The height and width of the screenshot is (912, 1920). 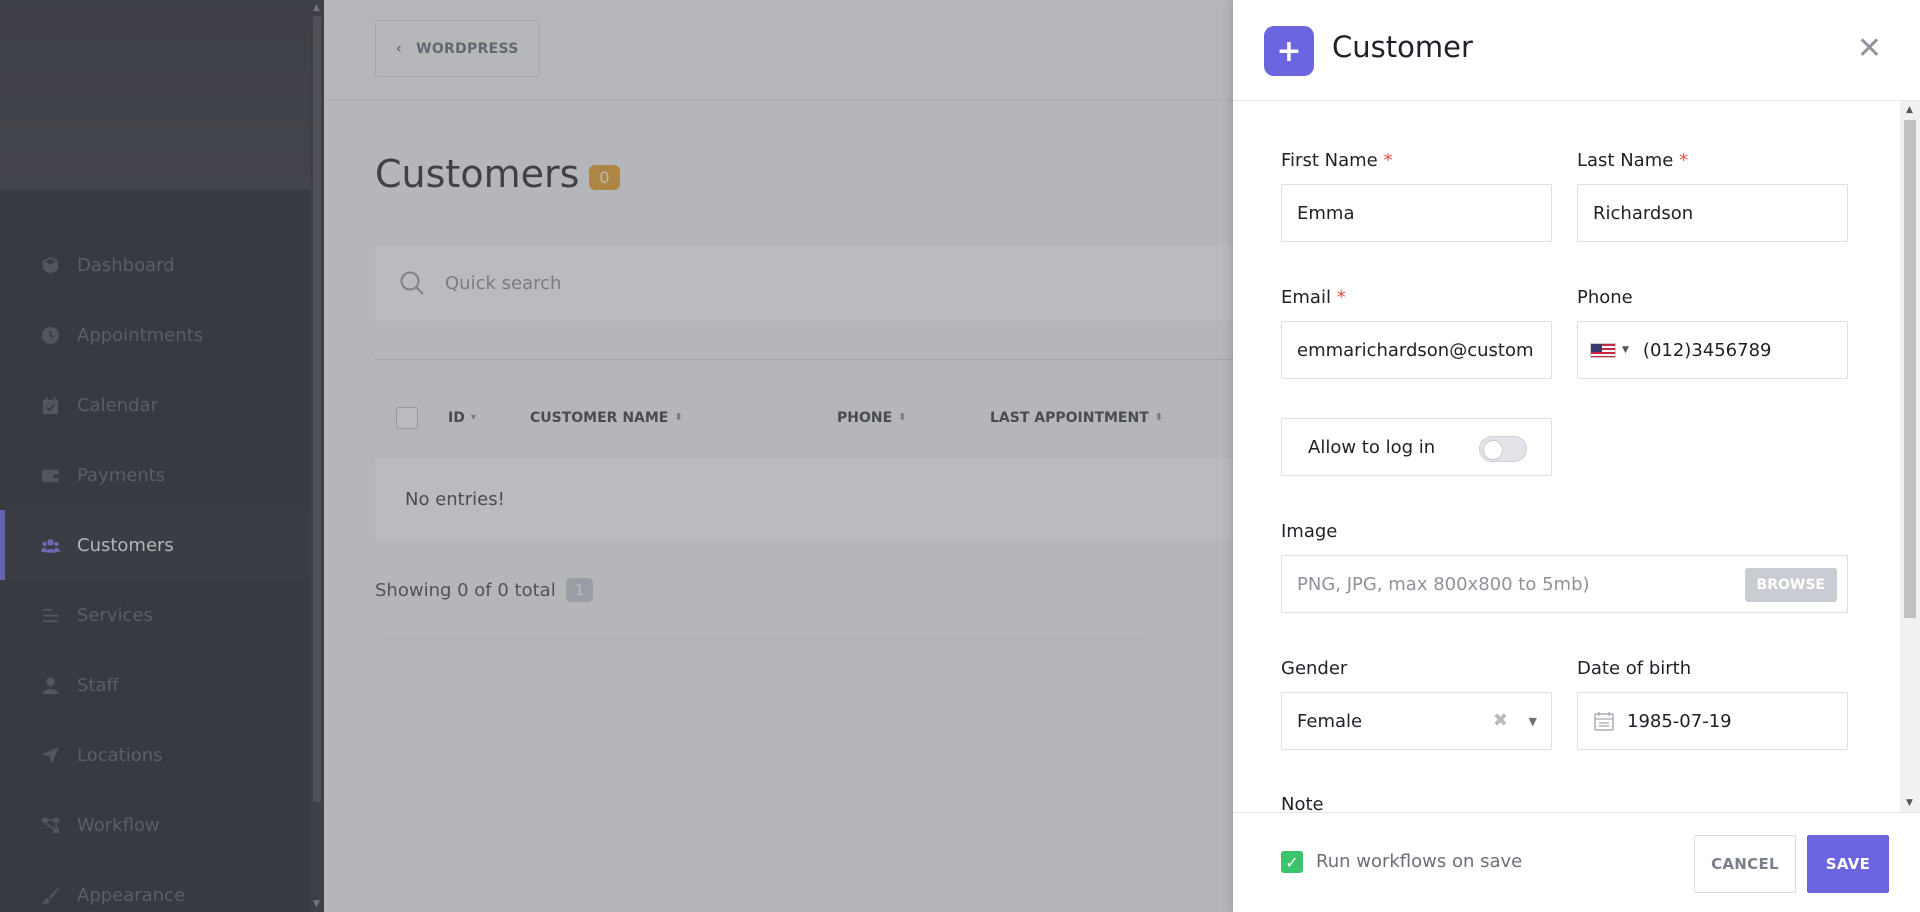 What do you see at coordinates (1679, 721) in the screenshot?
I see `field-value: 1985-07-19` at bounding box center [1679, 721].